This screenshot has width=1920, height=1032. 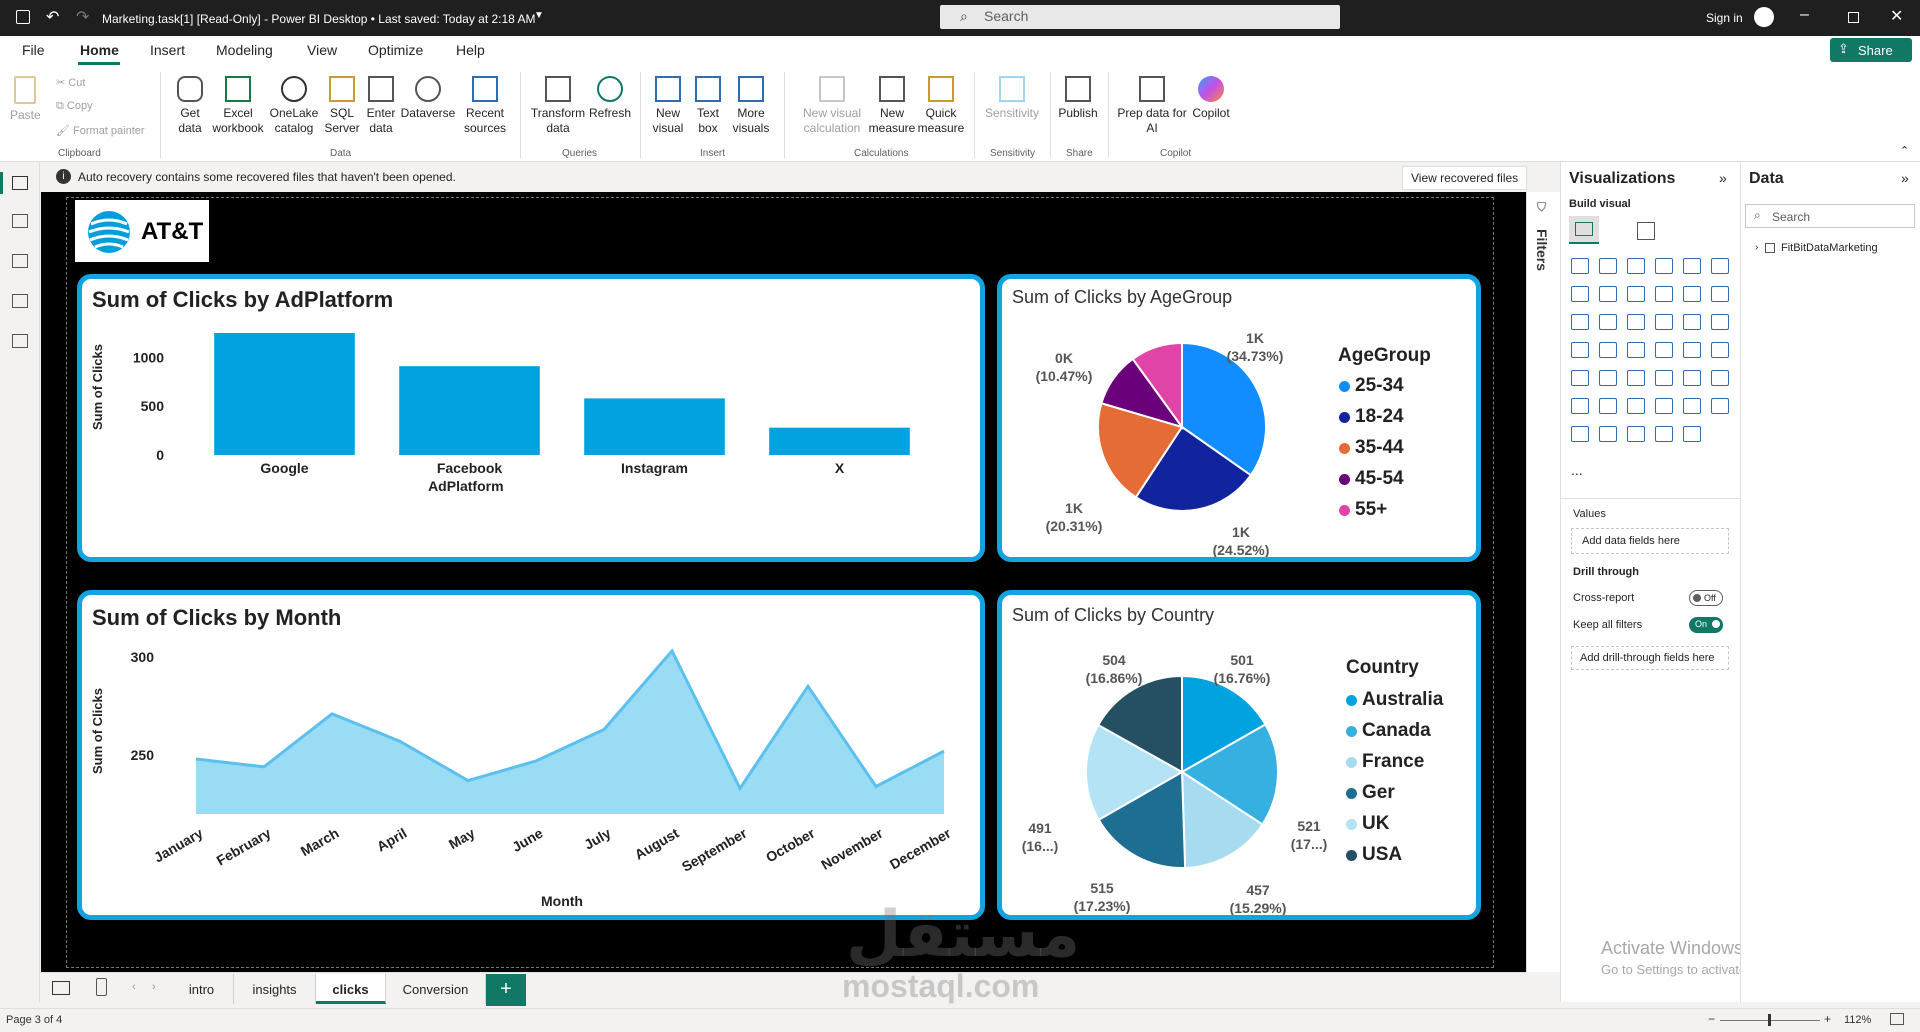 What do you see at coordinates (1646, 231) in the screenshot?
I see `format-visual-icon` at bounding box center [1646, 231].